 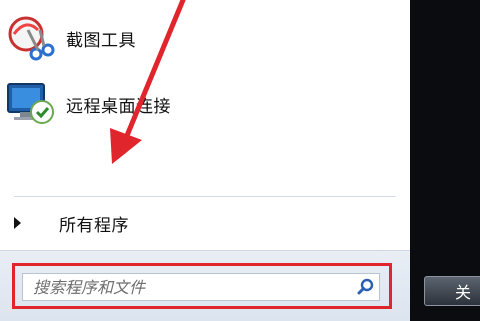 What do you see at coordinates (31, 38) in the screenshot?
I see `snipping-tool-icon` at bounding box center [31, 38].